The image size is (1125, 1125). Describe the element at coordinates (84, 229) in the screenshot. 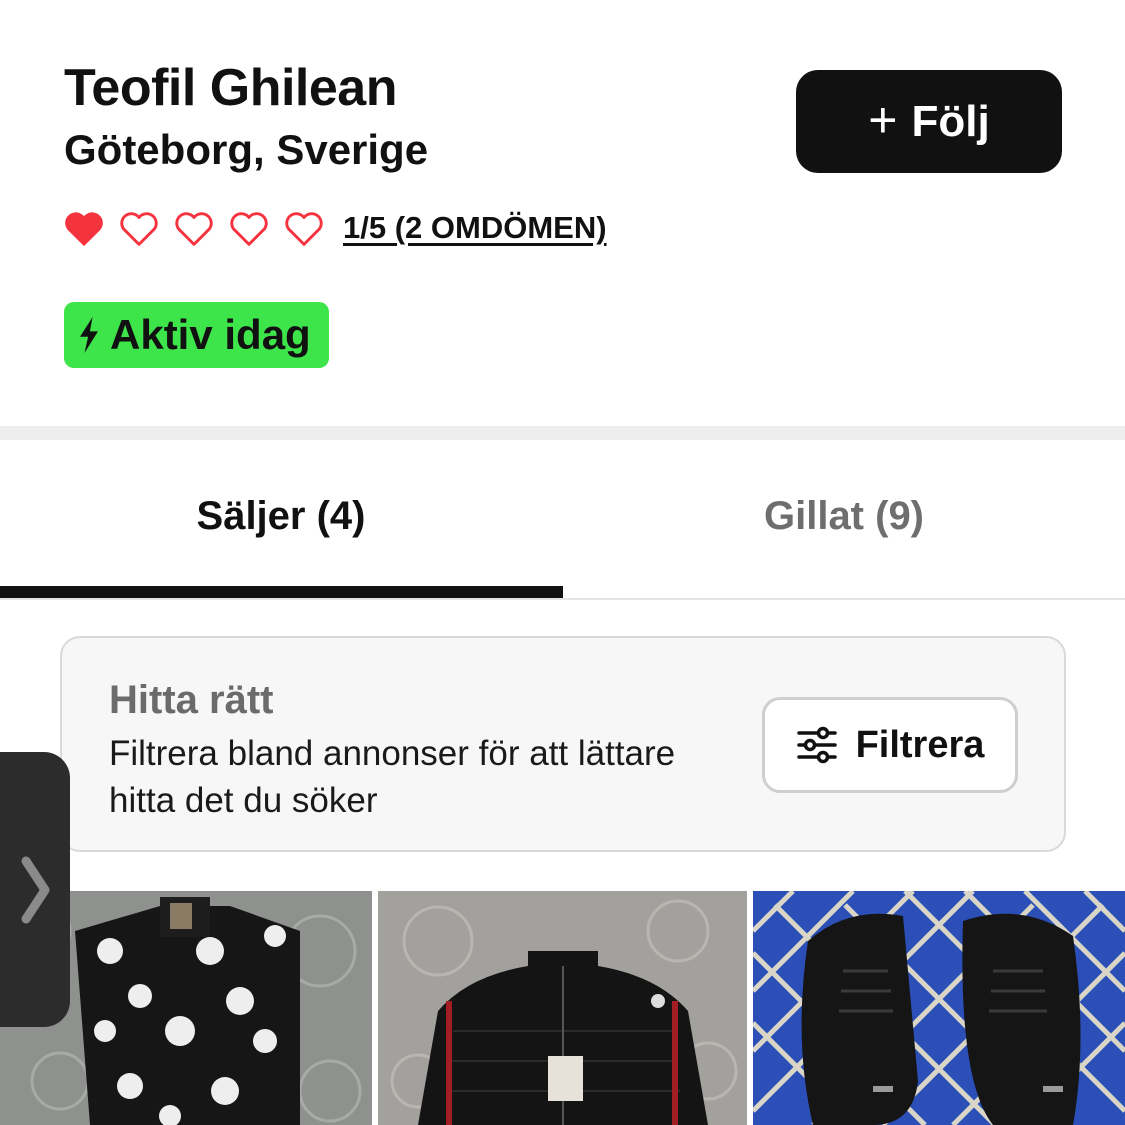

I see `heart-filled-icon` at that location.